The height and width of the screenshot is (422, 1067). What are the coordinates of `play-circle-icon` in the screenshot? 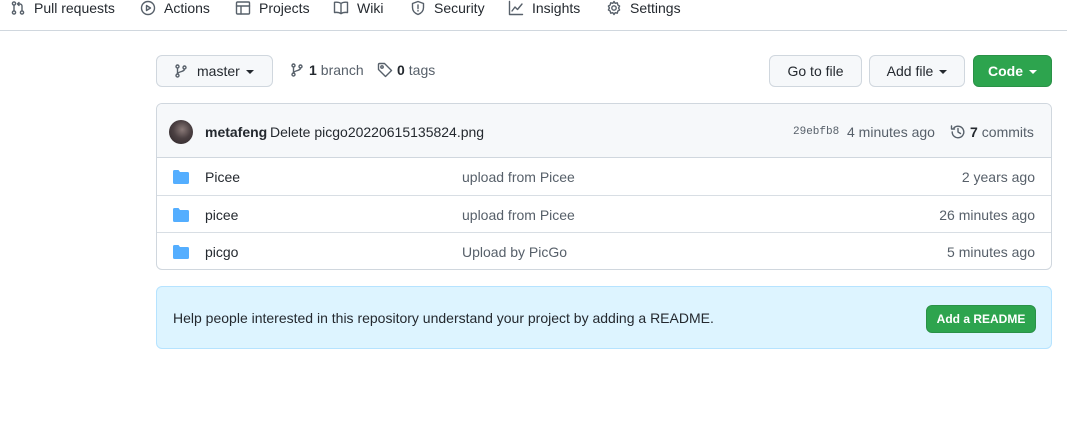 It's located at (148, 8).